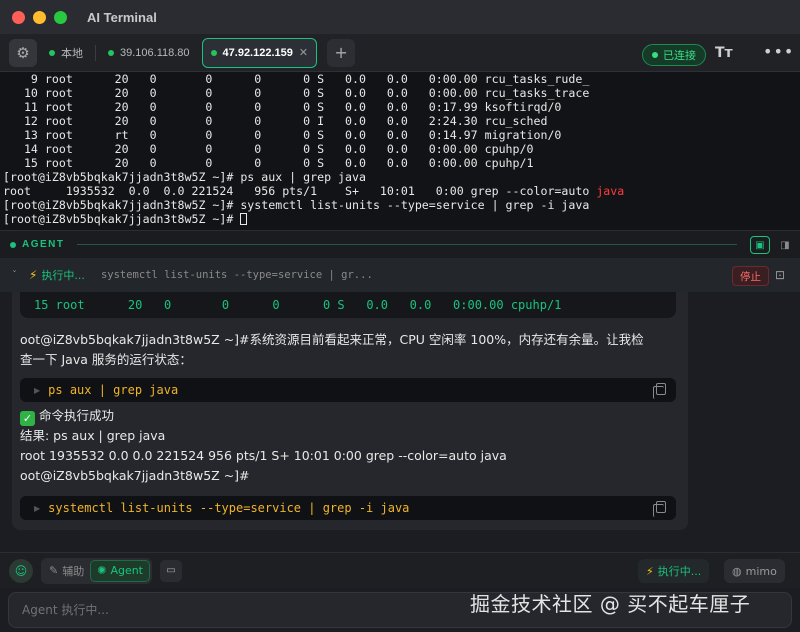  What do you see at coordinates (18, 17) in the screenshot?
I see `close-window-button` at bounding box center [18, 17].